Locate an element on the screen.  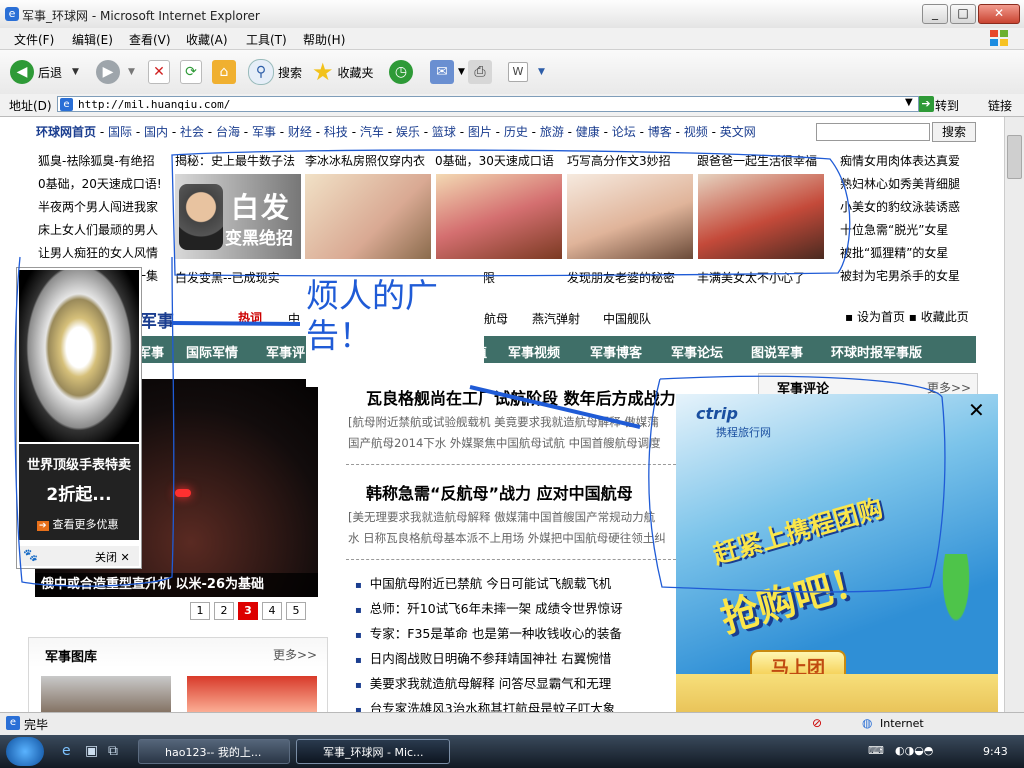
print-button: ⎙ is located at coordinates (480, 72).